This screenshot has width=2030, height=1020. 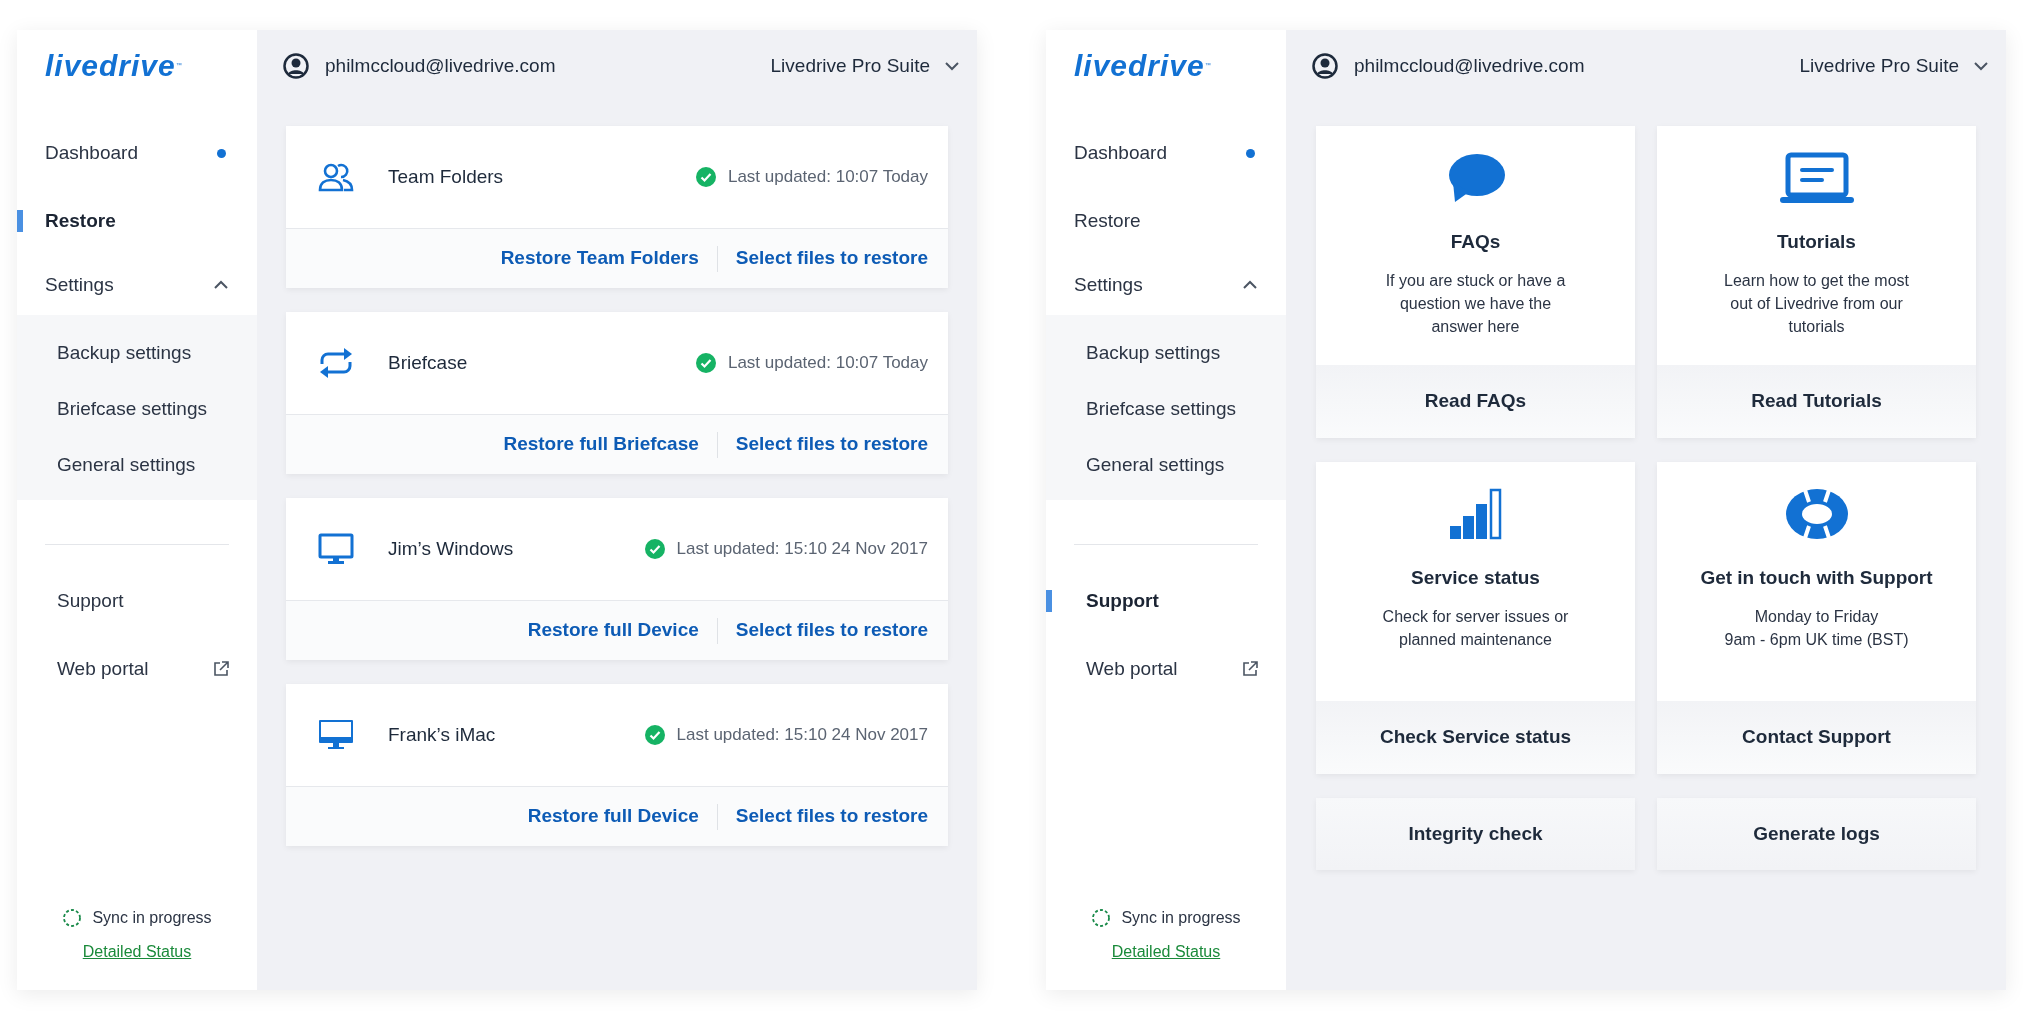 I want to click on card-action-button: Check Service status, so click(x=1475, y=737).